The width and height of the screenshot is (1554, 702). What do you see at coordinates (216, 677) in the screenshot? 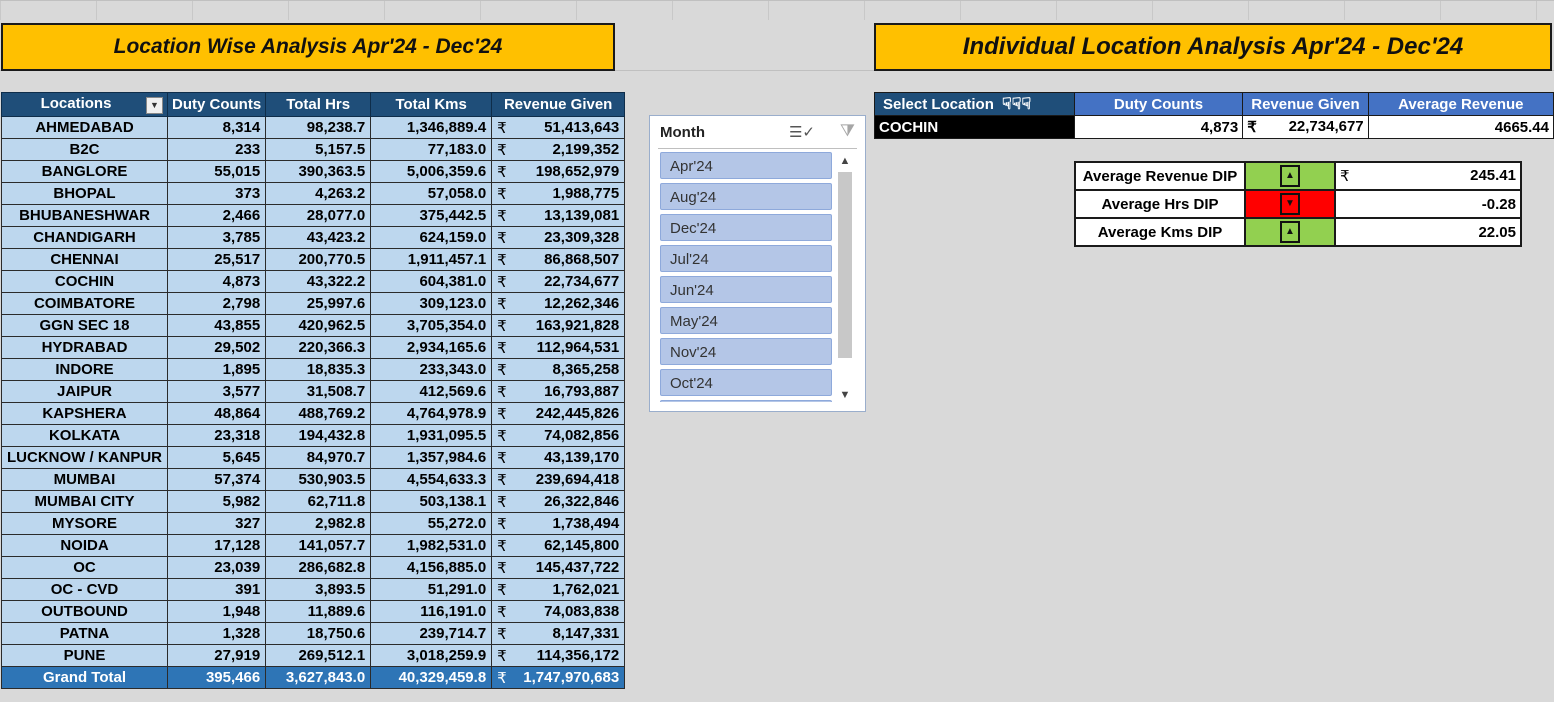
I see `duty-counts-cell: 395,466` at bounding box center [216, 677].